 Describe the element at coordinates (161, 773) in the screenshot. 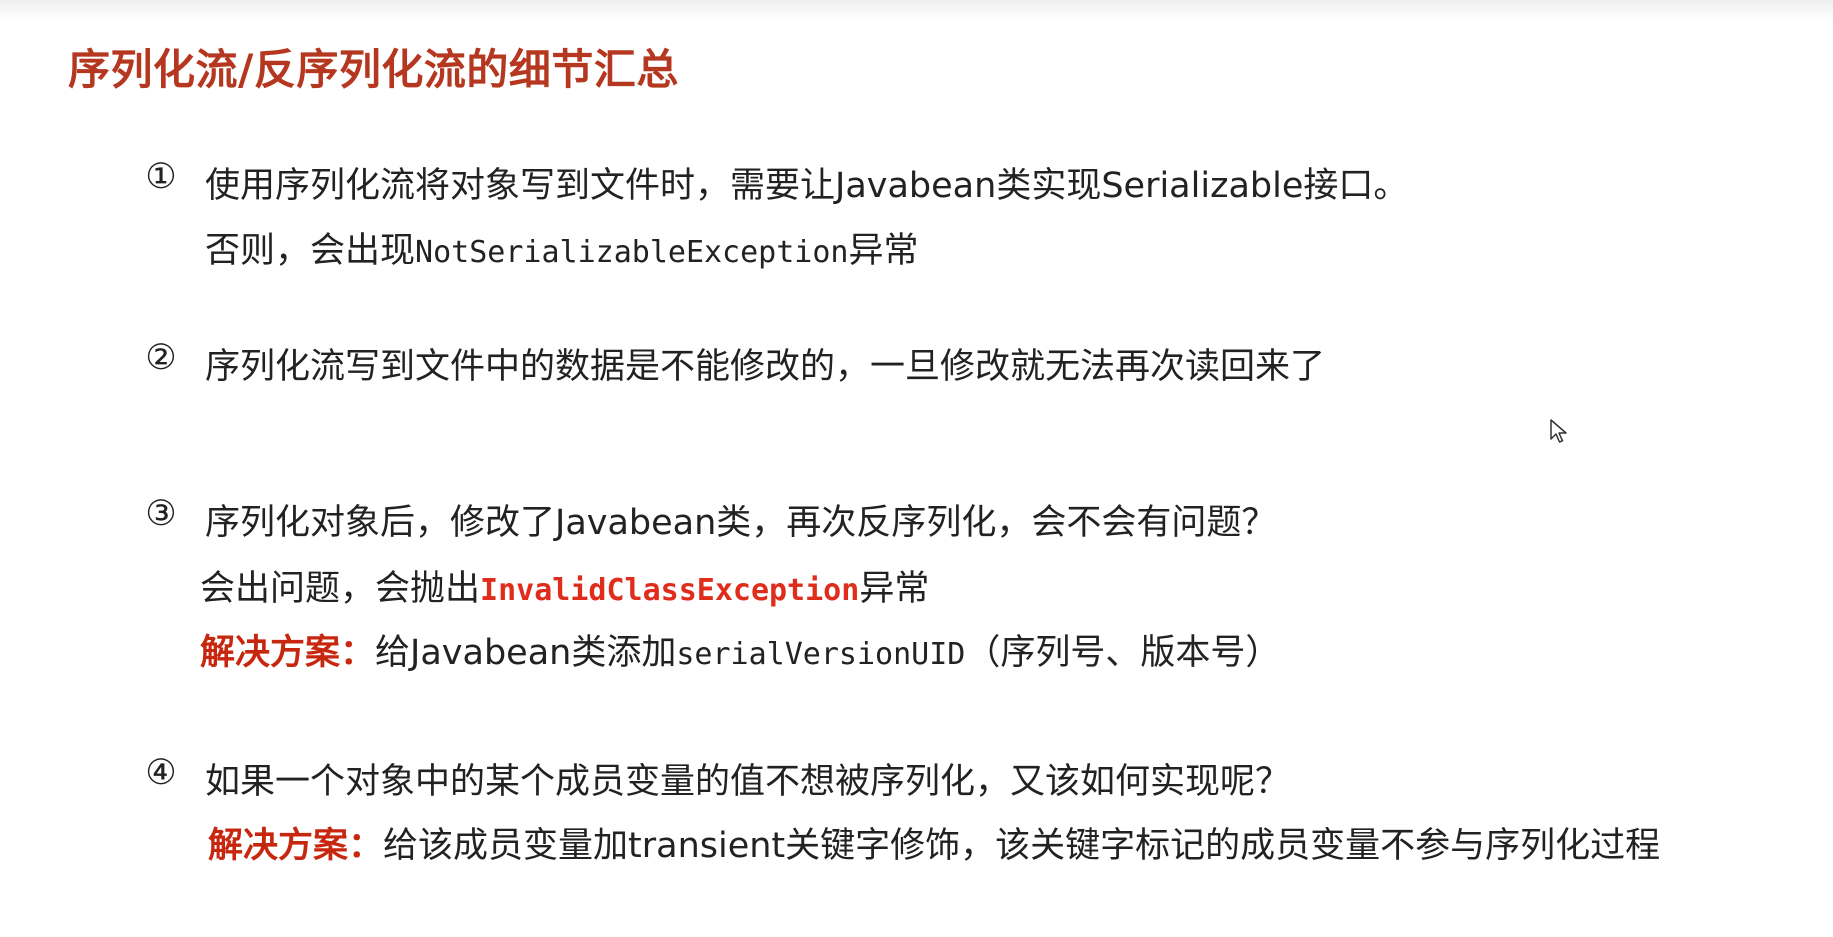

I see `item-4-marker: ④` at that location.